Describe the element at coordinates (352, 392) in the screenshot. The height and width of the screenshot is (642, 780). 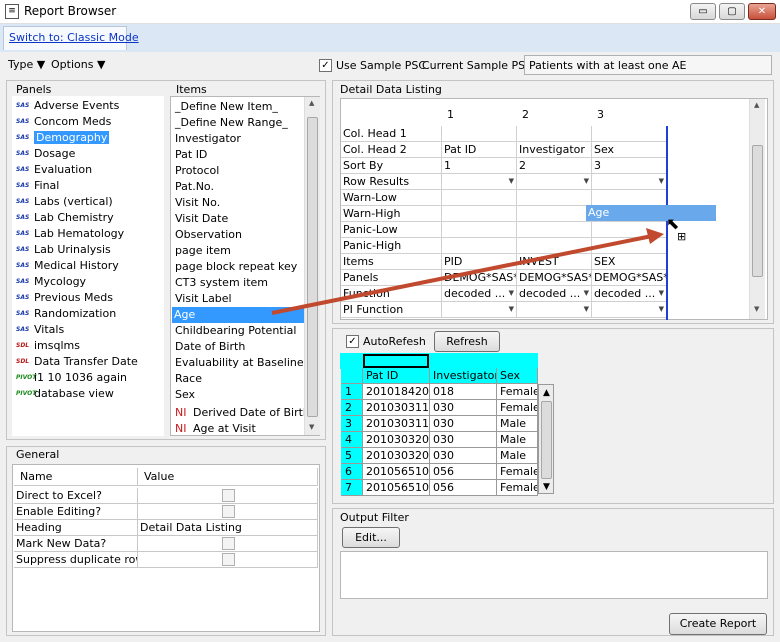
I see `results-row-number: 1` at that location.